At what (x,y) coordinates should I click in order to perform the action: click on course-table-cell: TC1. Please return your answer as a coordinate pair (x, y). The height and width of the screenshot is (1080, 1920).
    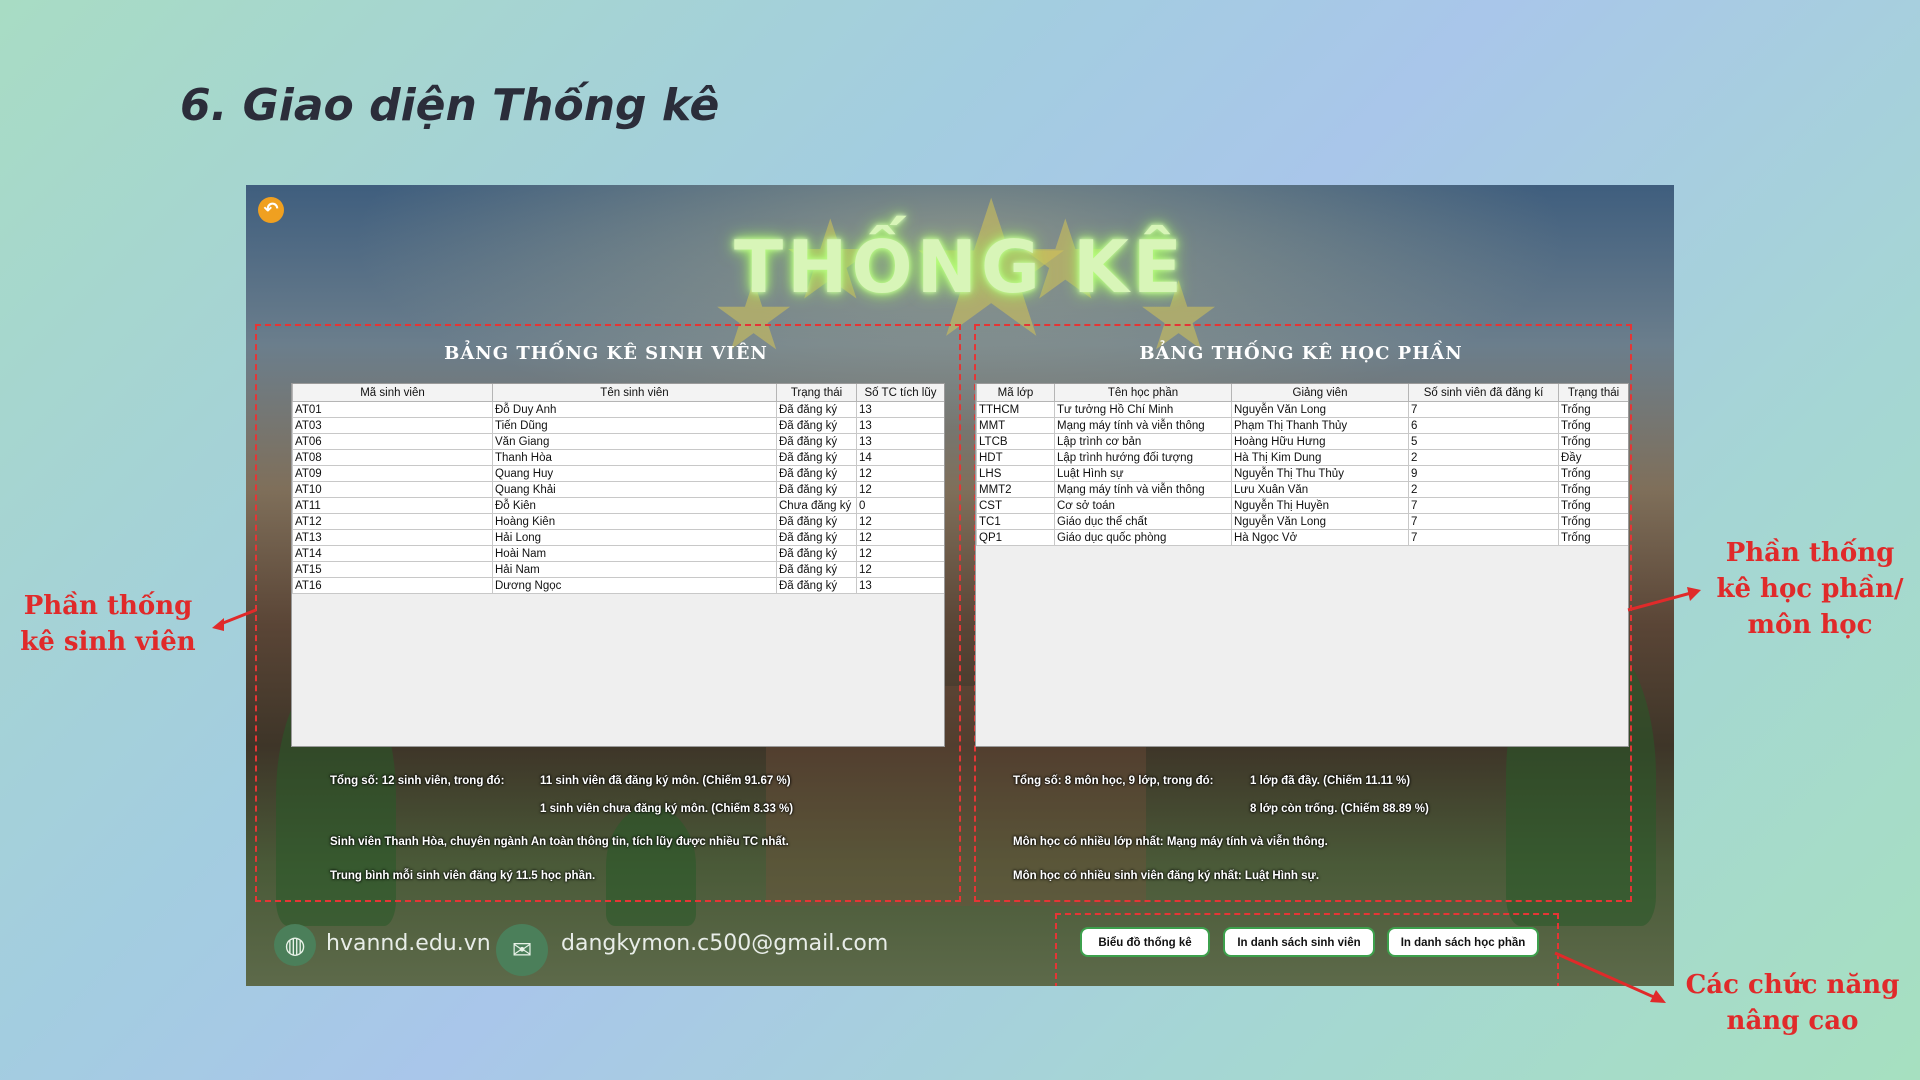
    Looking at the image, I should click on (1015, 521).